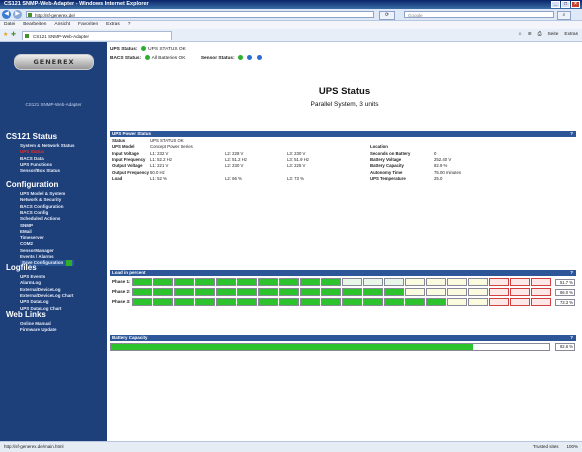  Describe the element at coordinates (479, 14) in the screenshot. I see `search-input: Google` at that location.